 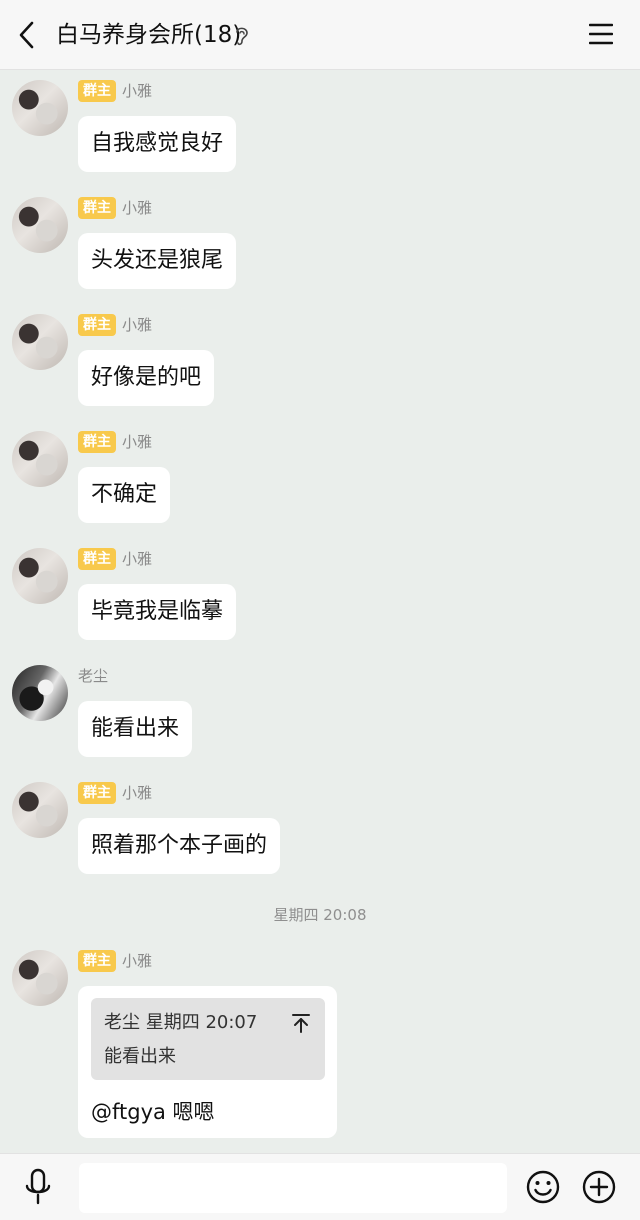 I want to click on quoted-message: 老尘 星期四 20:07 能看出来, so click(x=208, y=1039).